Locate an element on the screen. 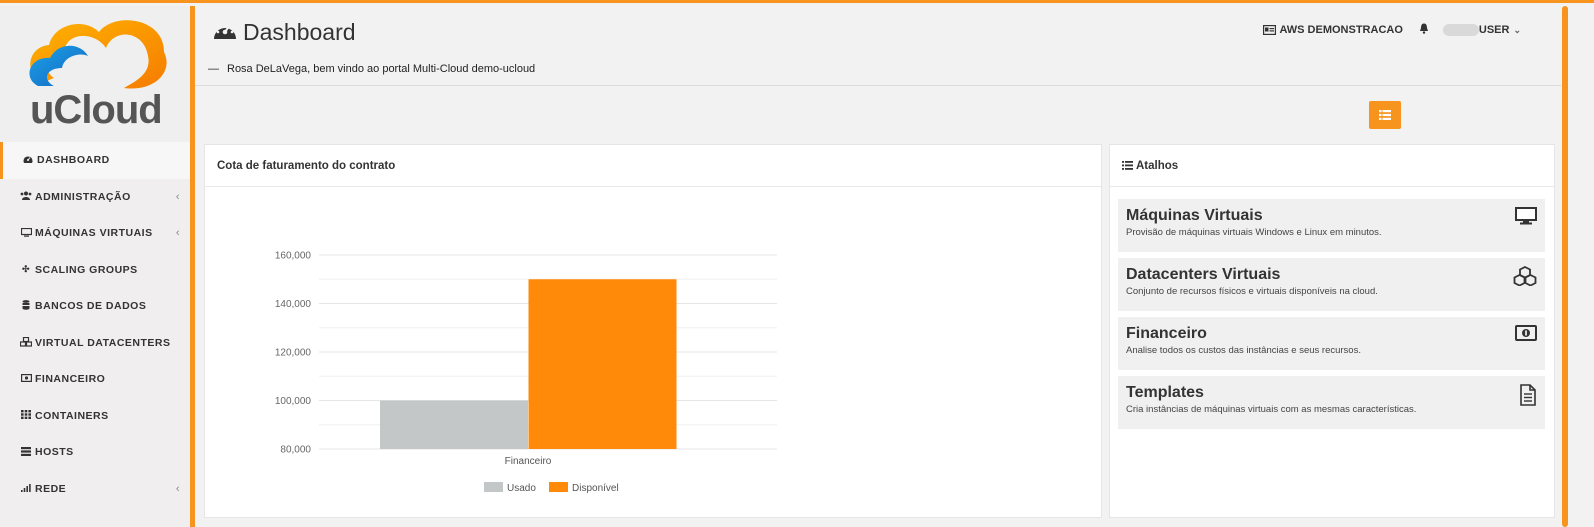 The image size is (1594, 527). logo: uCloud is located at coordinates (95, 74).